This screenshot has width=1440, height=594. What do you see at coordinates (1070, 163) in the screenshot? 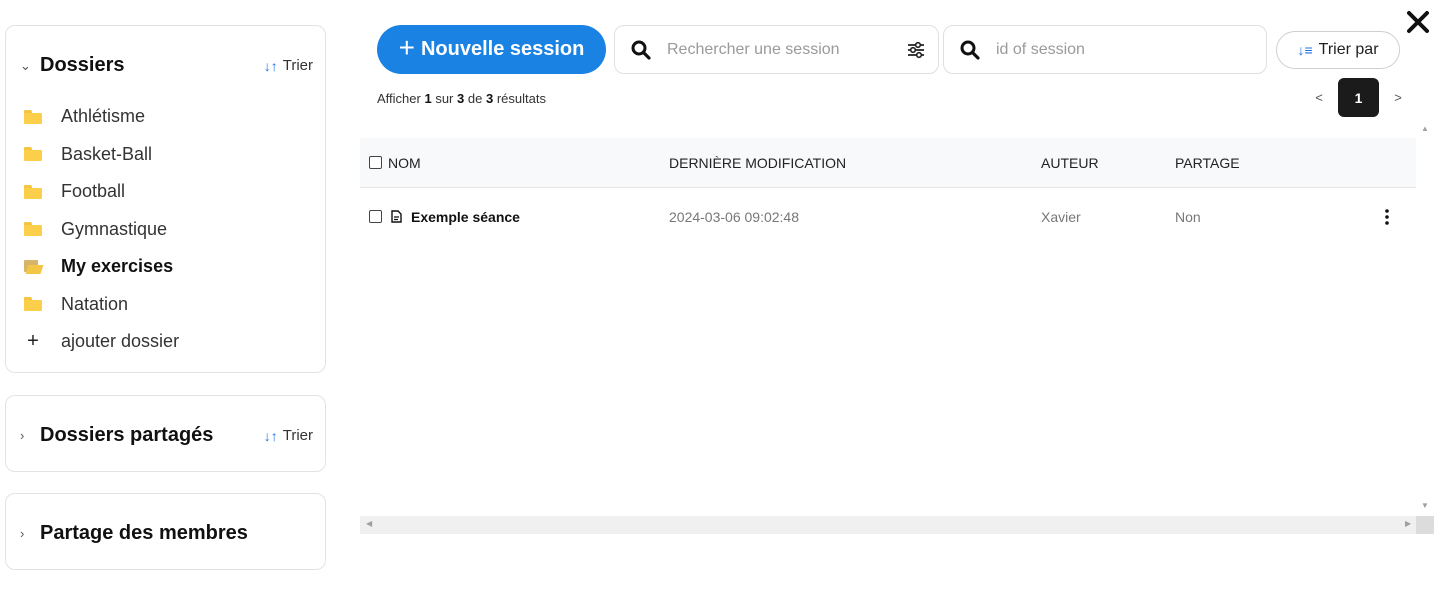
I see `header-author: AUTEUR` at bounding box center [1070, 163].